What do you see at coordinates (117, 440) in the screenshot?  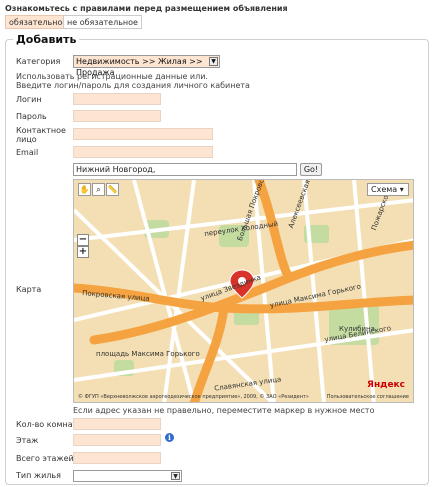 I see `floor-field` at bounding box center [117, 440].